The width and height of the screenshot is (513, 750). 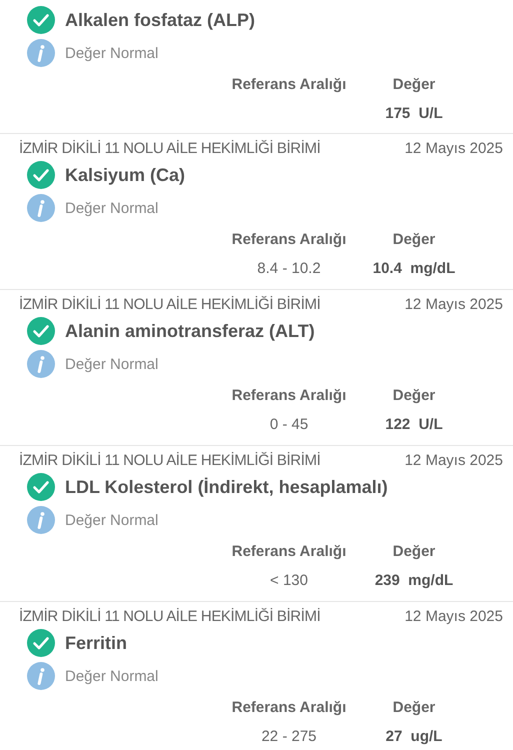 I want to click on test-name: Alanin aminotransferaz (ALT), so click(x=190, y=331).